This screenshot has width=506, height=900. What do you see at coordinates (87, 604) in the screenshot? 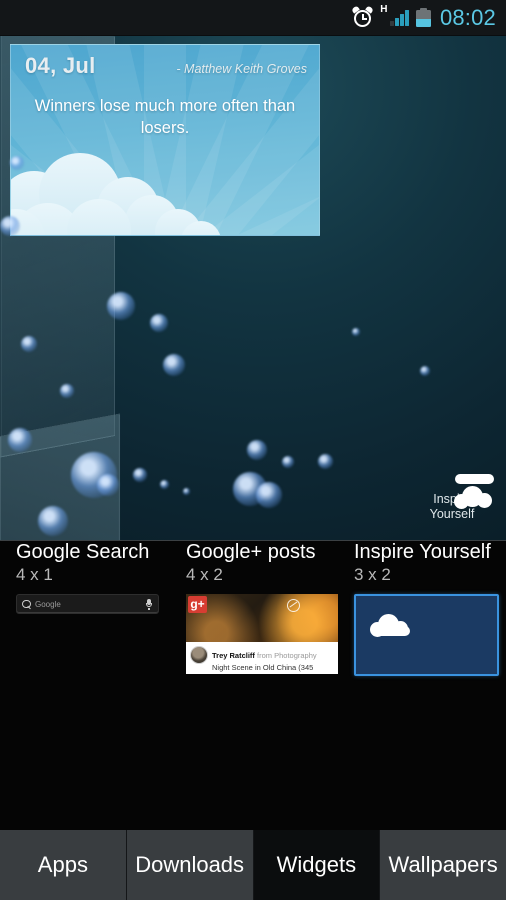
I see `google-search-widget-preview: Google` at bounding box center [87, 604].